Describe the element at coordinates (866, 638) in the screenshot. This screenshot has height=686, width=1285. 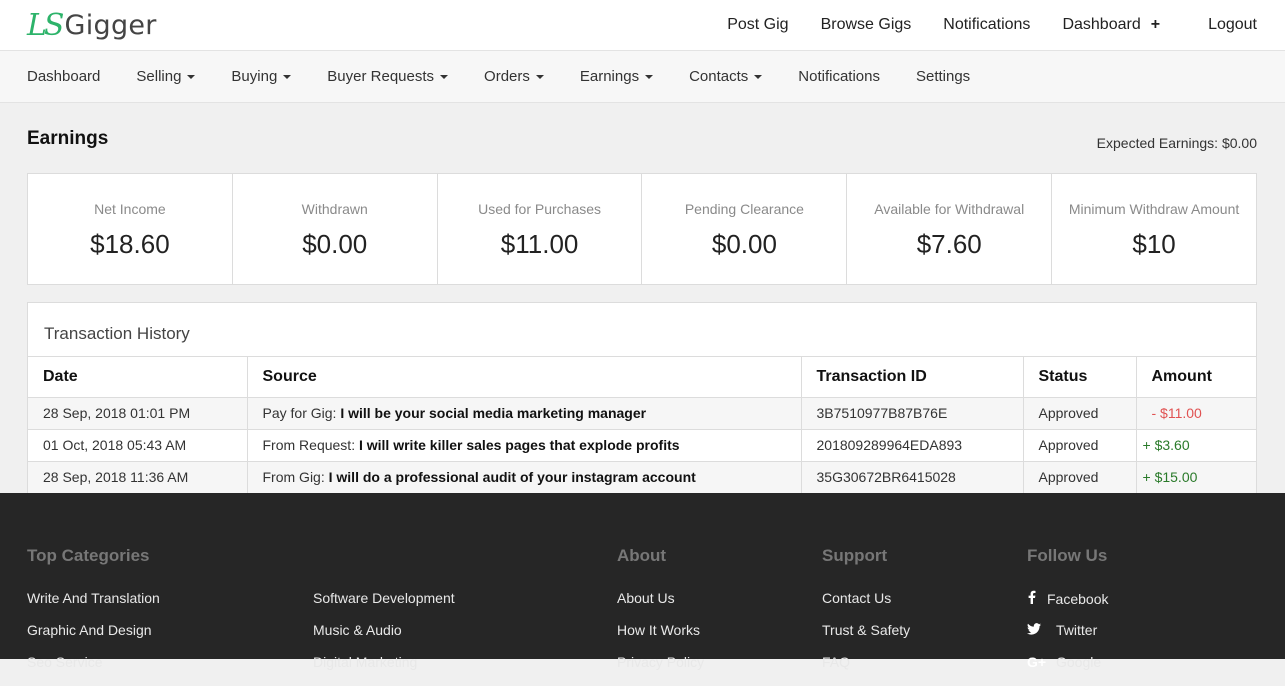
I see `footer-link: Trust & Safety` at that location.